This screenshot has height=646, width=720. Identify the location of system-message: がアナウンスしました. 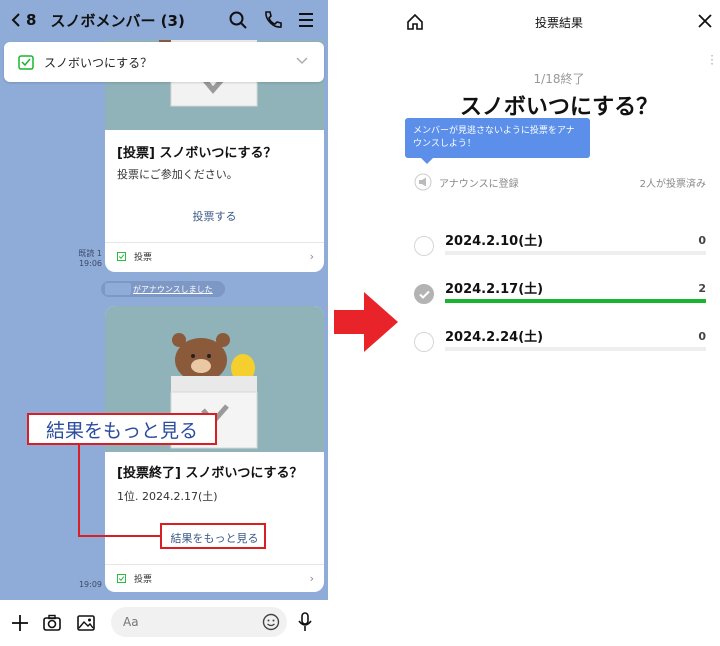
(163, 289).